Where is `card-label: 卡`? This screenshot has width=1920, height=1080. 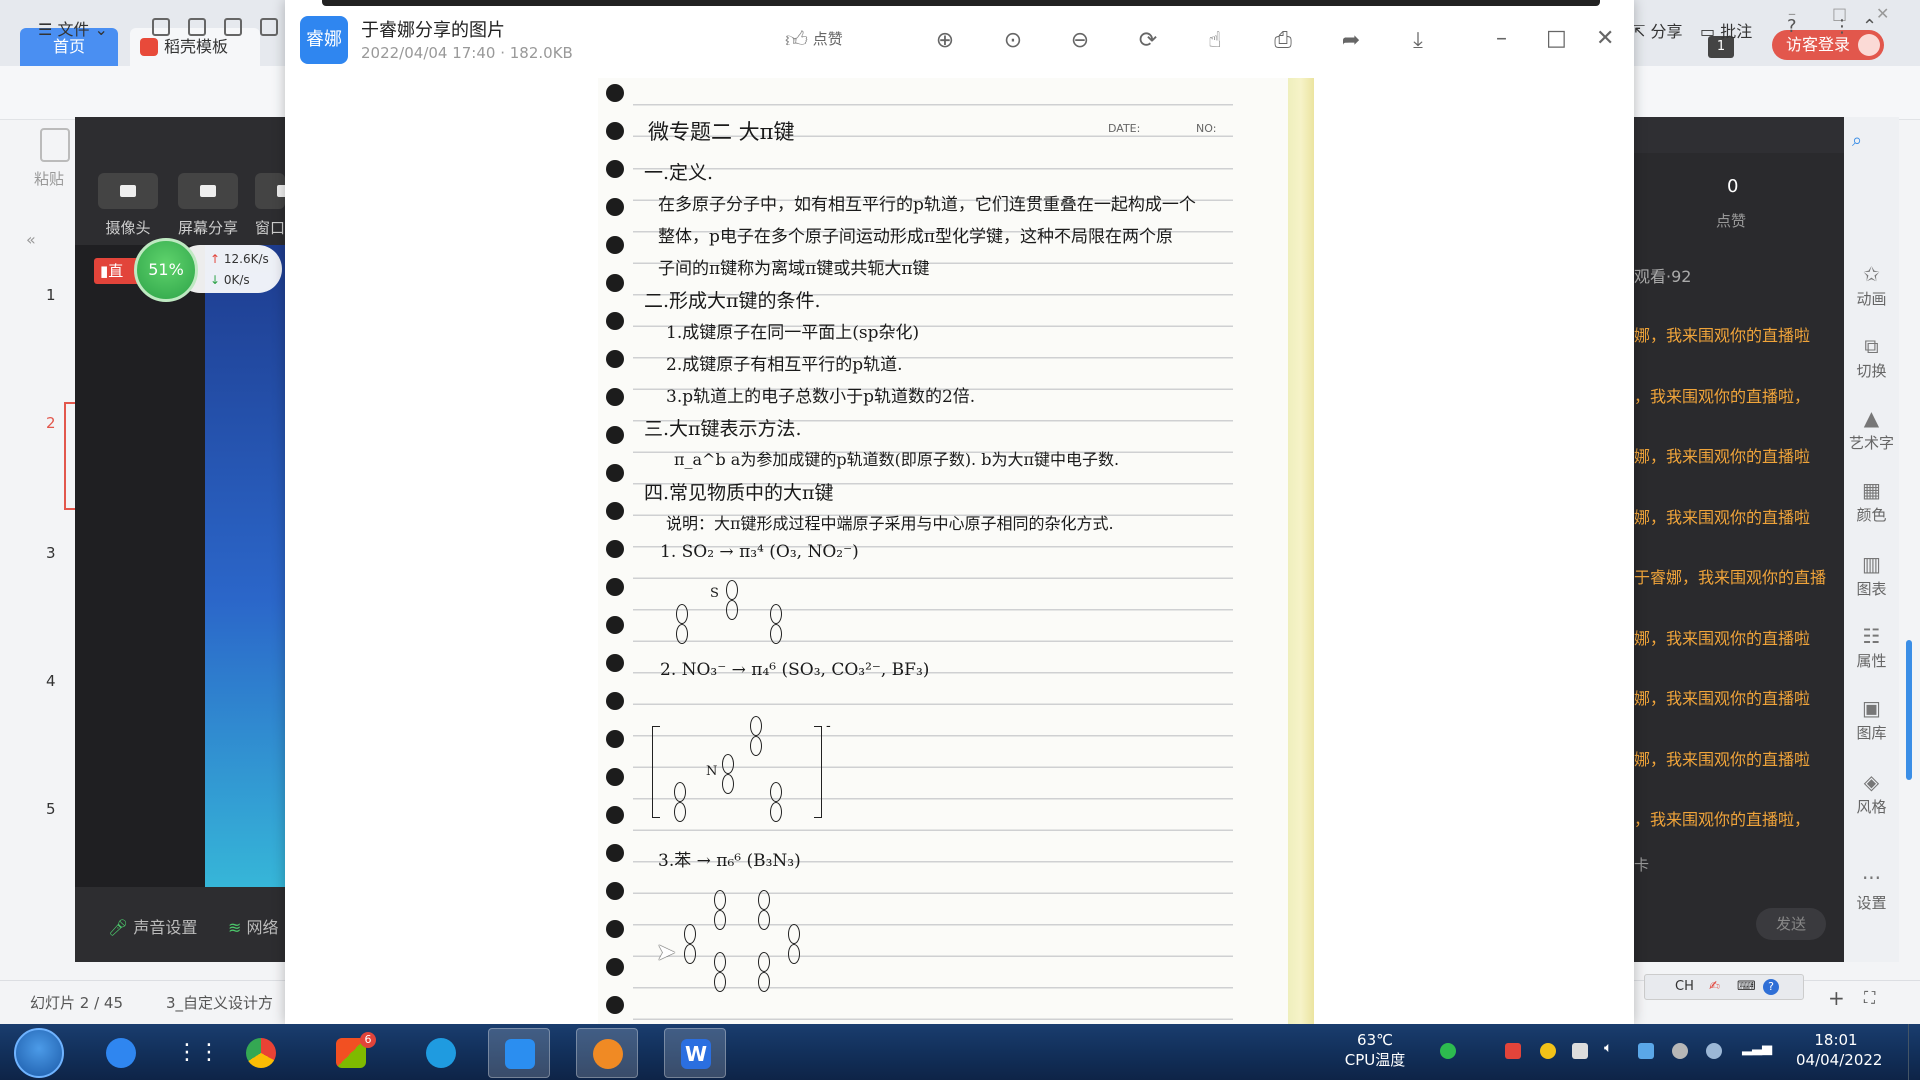 card-label: 卡 is located at coordinates (1641, 864).